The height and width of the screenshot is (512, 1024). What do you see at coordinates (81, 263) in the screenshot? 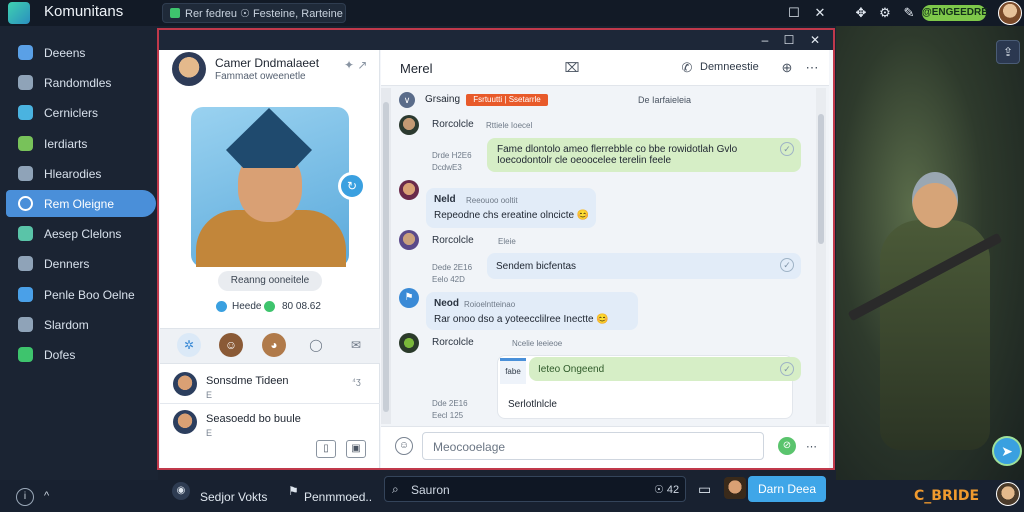
I see `sidebar-item: Denners` at bounding box center [81, 263].